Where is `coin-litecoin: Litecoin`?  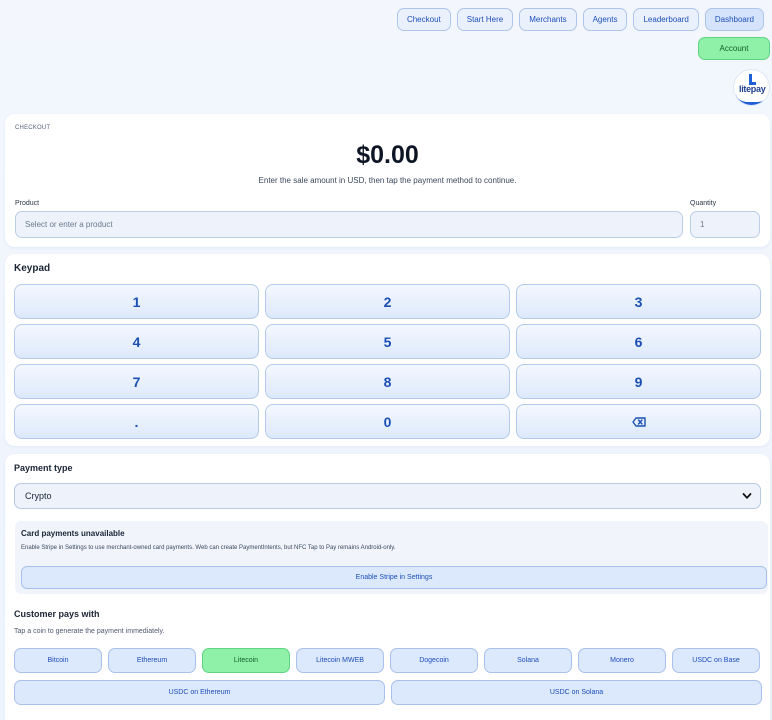 coin-litecoin: Litecoin is located at coordinates (246, 660).